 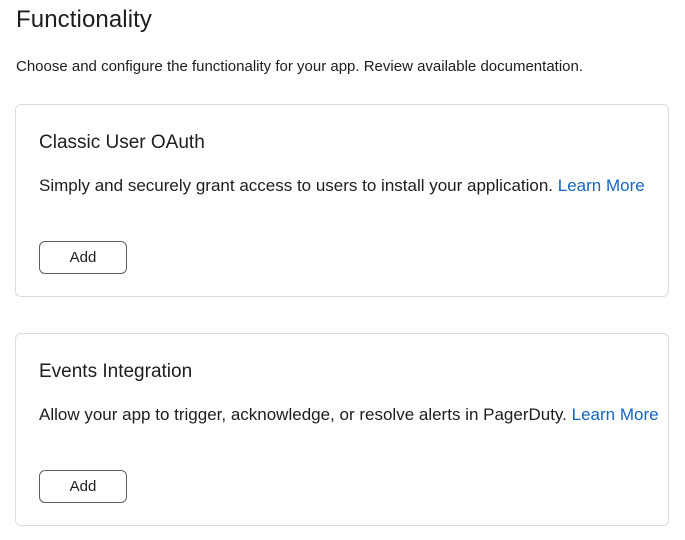 I want to click on card-title: Classic User OAuth, so click(x=122, y=142).